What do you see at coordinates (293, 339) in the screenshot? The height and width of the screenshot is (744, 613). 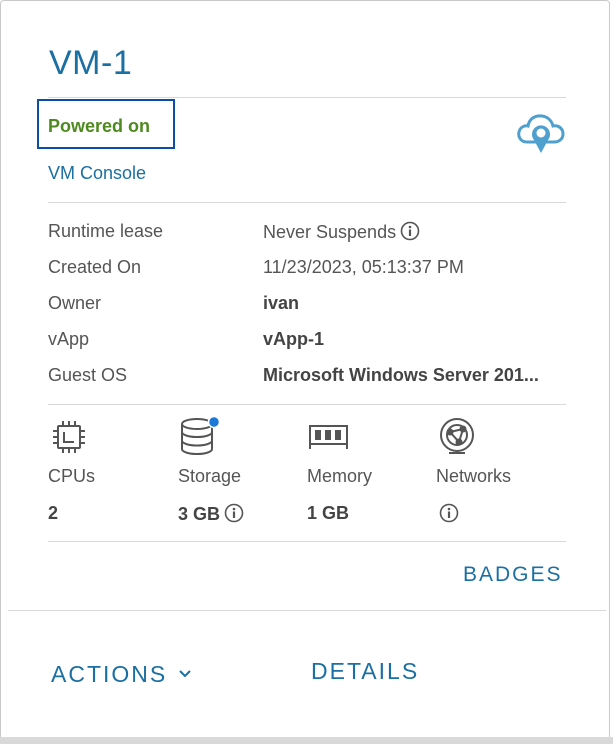 I see `vapp-value: vApp-1` at bounding box center [293, 339].